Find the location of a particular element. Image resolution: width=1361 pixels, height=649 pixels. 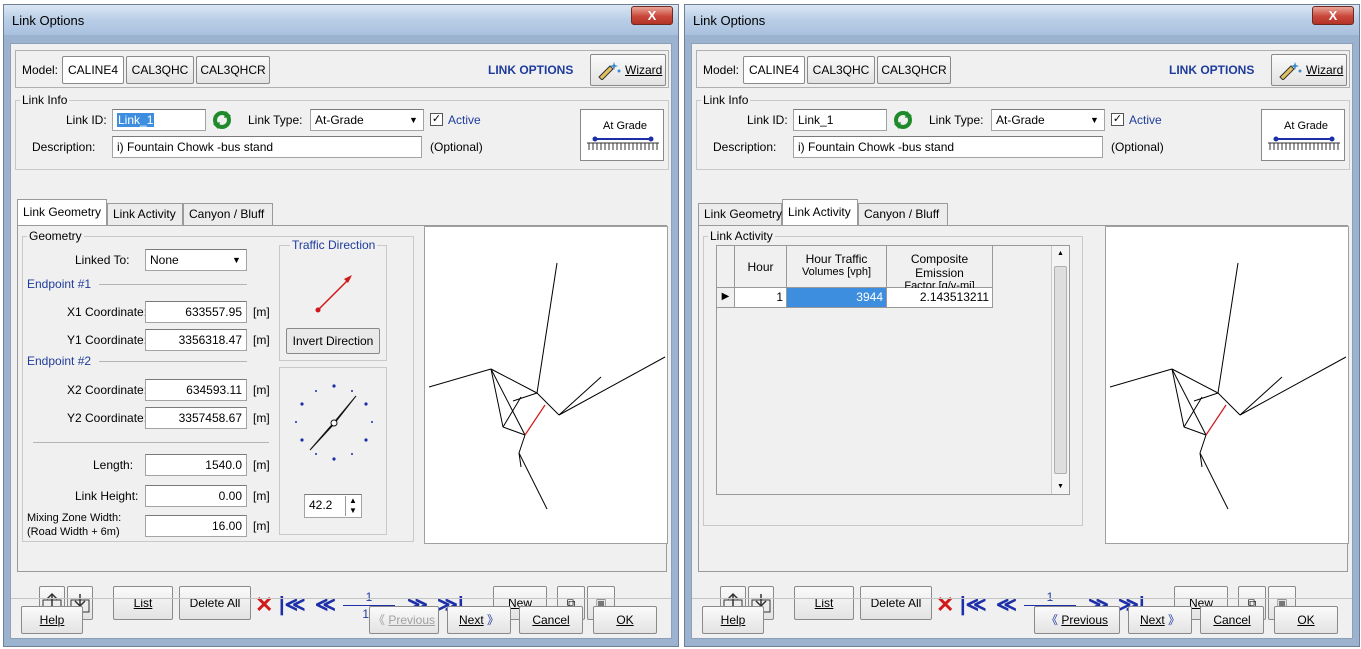

active-label: Active is located at coordinates (1145, 120).